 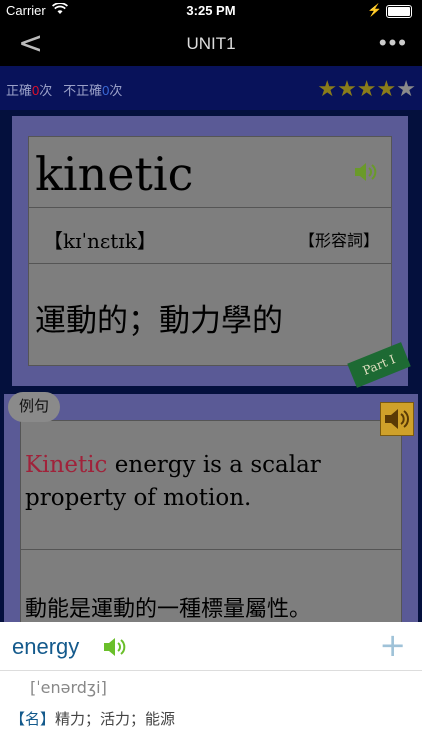 What do you see at coordinates (68, 687) in the screenshot?
I see `popup-phonetic: [ˈenərdʒi]` at bounding box center [68, 687].